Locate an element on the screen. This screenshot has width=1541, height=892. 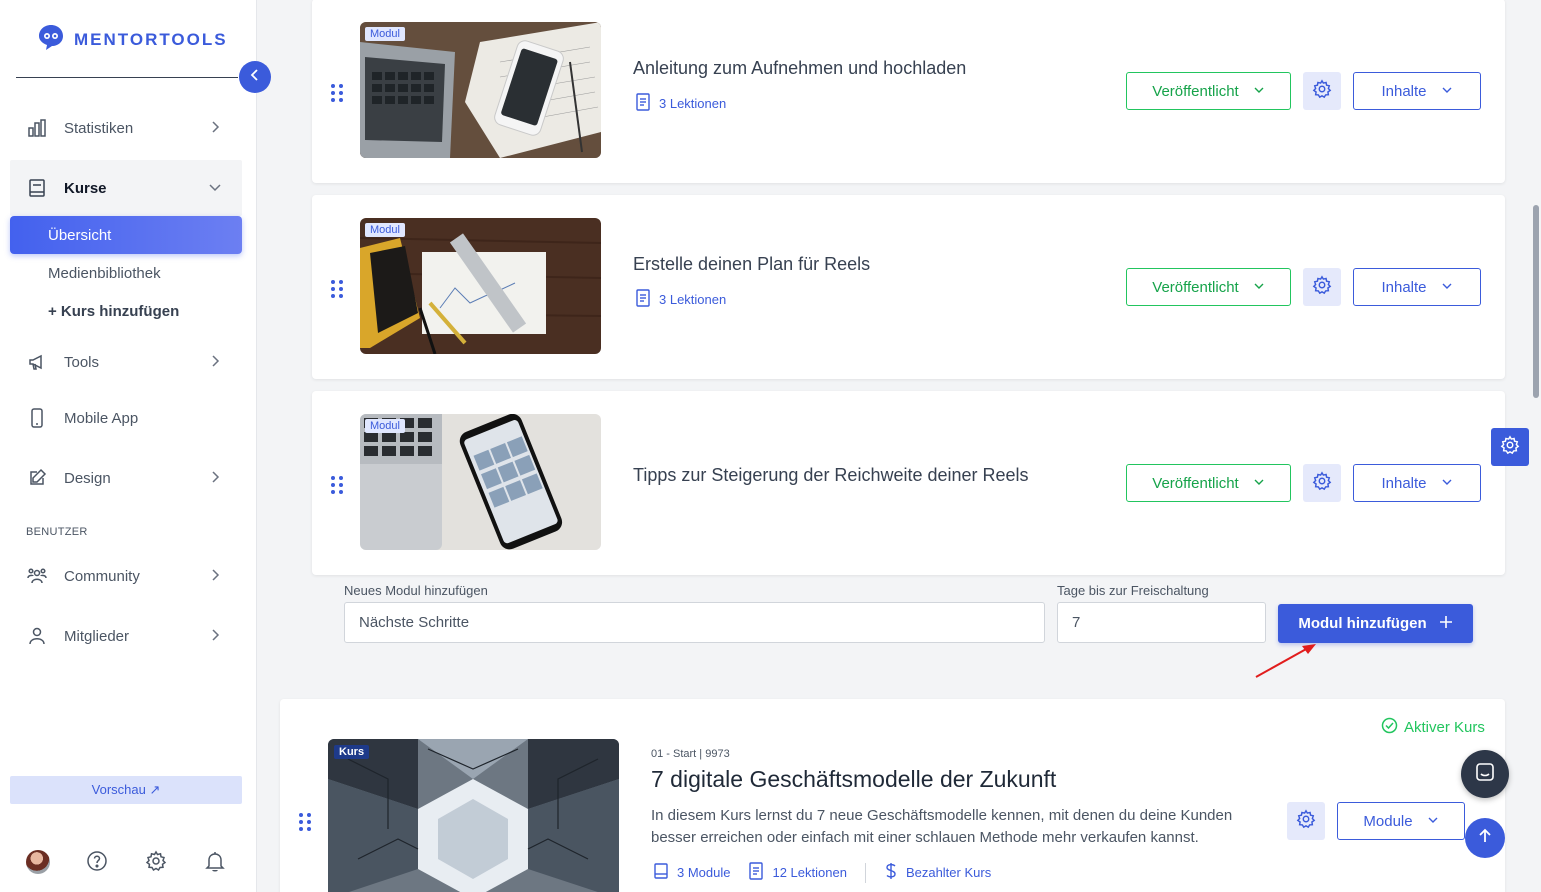
modules-count: 3 Module is located at coordinates (704, 872).